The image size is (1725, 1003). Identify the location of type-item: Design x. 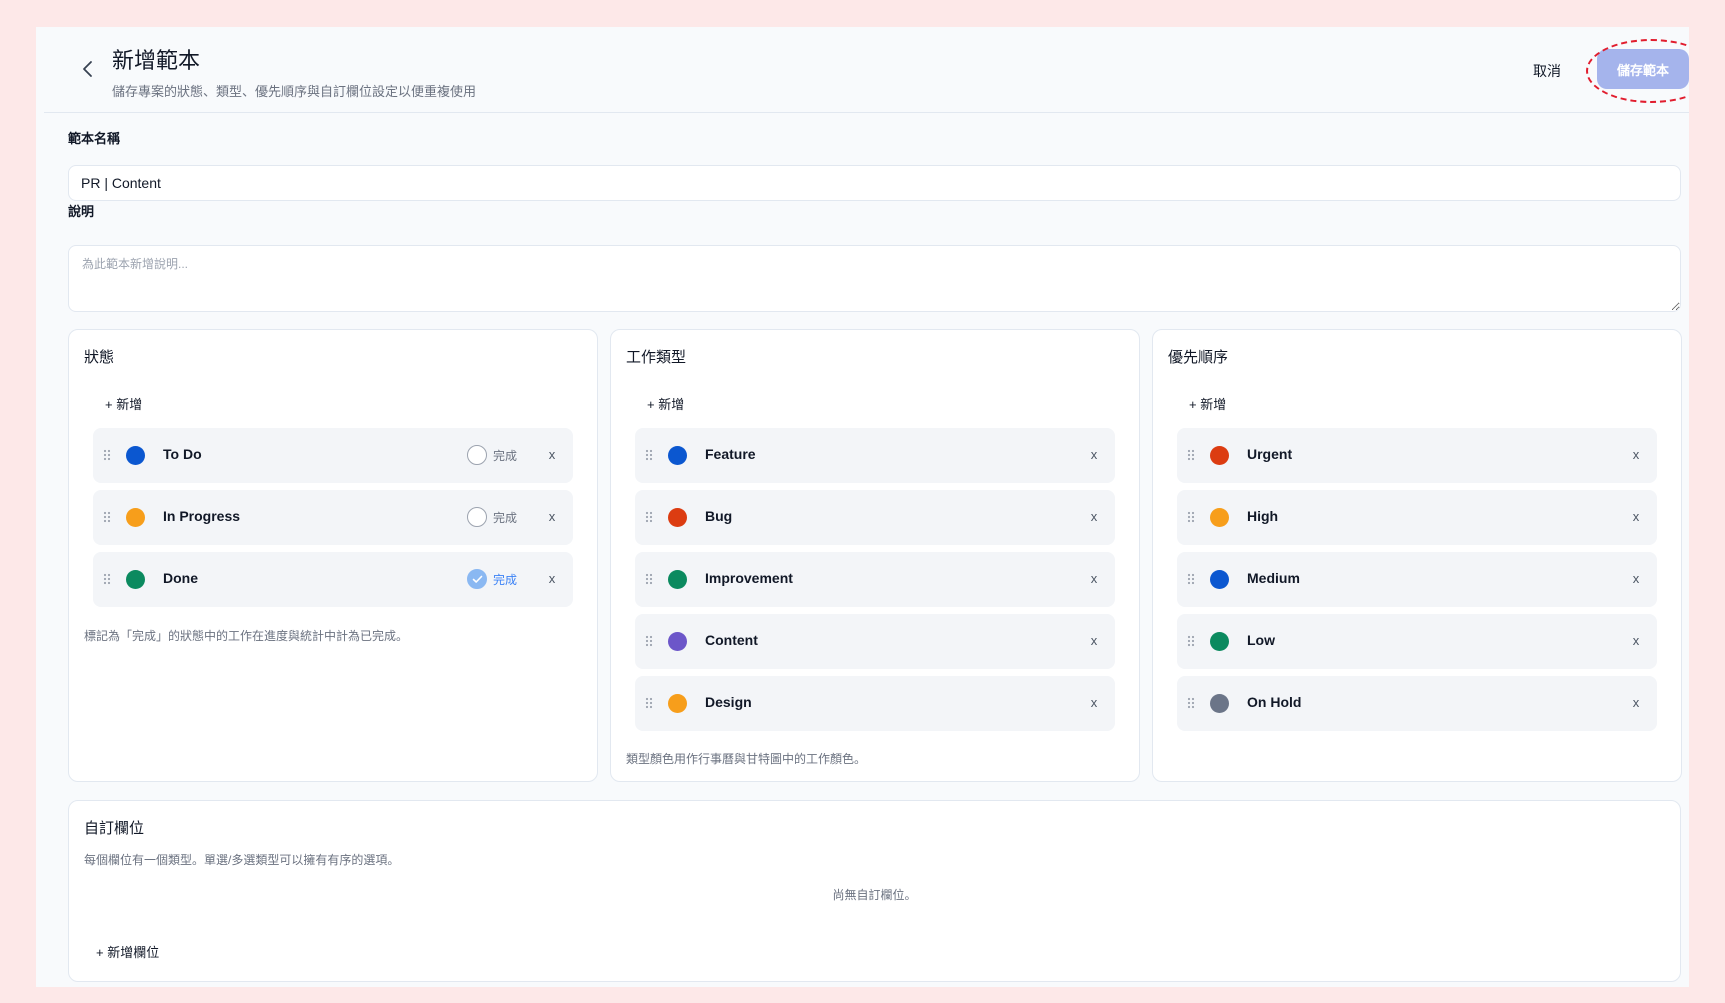
(875, 703).